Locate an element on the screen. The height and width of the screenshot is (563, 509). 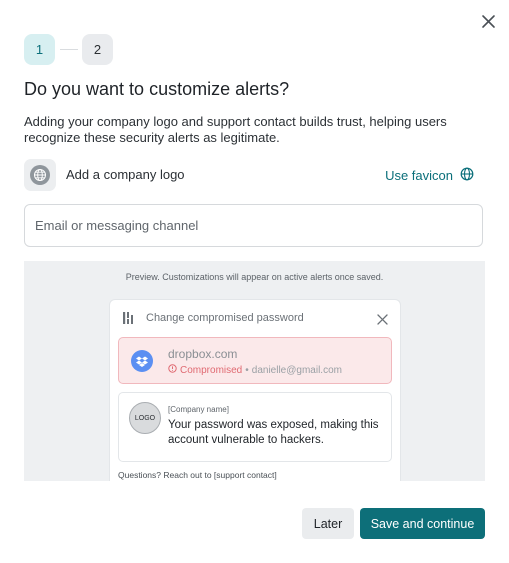
company-logo-placeholder: LOGO is located at coordinates (145, 418).